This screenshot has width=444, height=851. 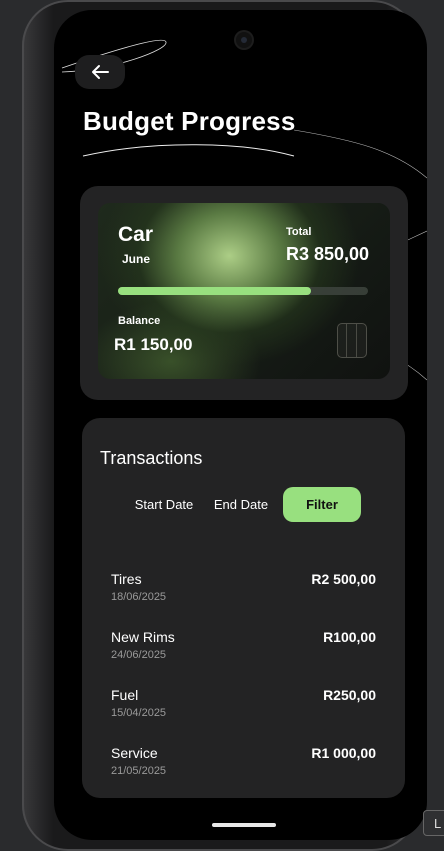 I want to click on transaction-row: Fuel 15/04/2025 R250,00, so click(x=243, y=707).